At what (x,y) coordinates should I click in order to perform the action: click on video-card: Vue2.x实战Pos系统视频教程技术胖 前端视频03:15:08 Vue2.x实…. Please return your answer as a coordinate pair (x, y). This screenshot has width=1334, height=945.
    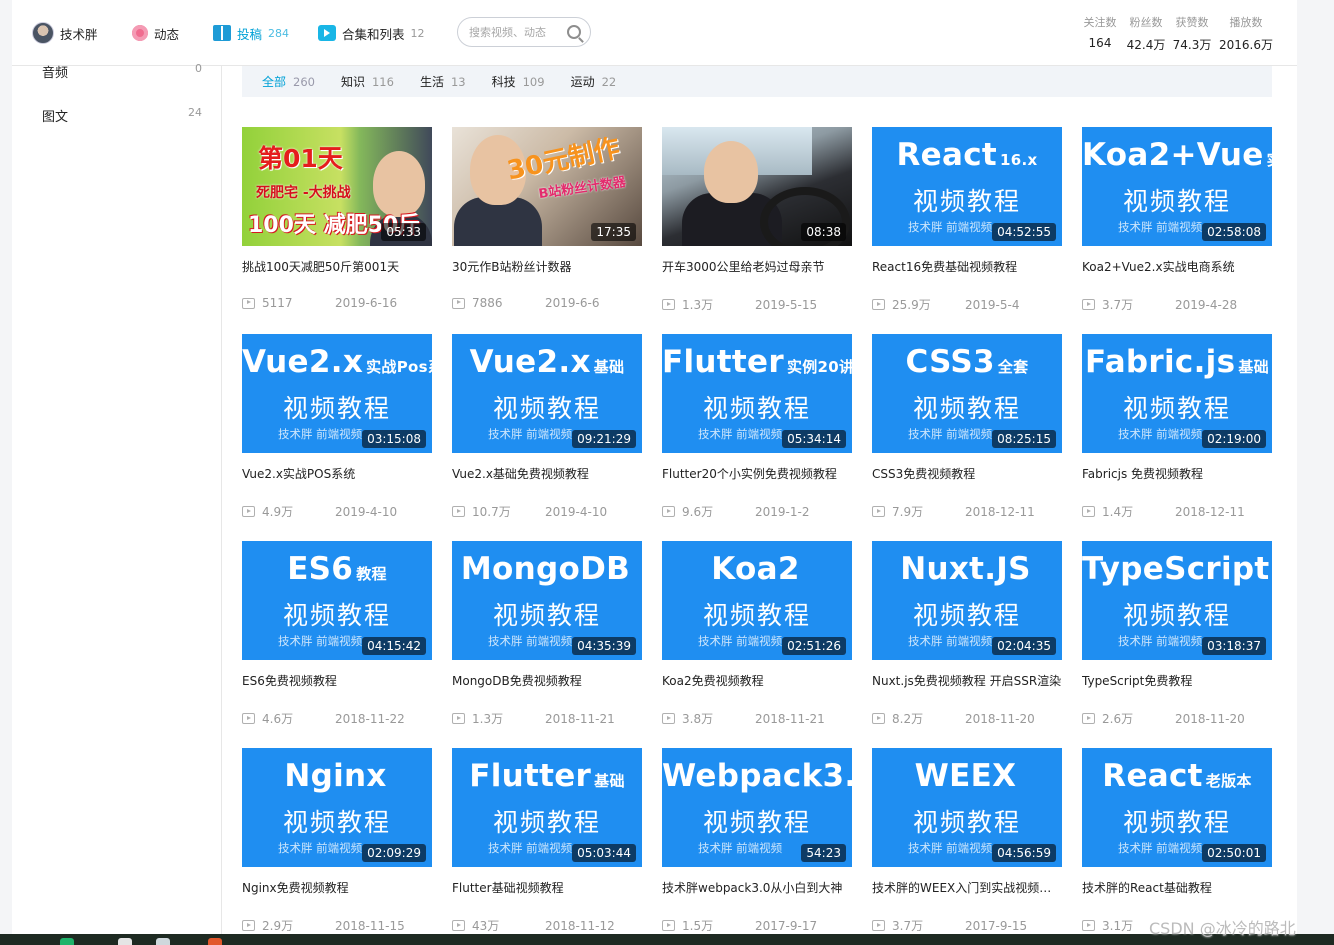
    Looking at the image, I should click on (337, 437).